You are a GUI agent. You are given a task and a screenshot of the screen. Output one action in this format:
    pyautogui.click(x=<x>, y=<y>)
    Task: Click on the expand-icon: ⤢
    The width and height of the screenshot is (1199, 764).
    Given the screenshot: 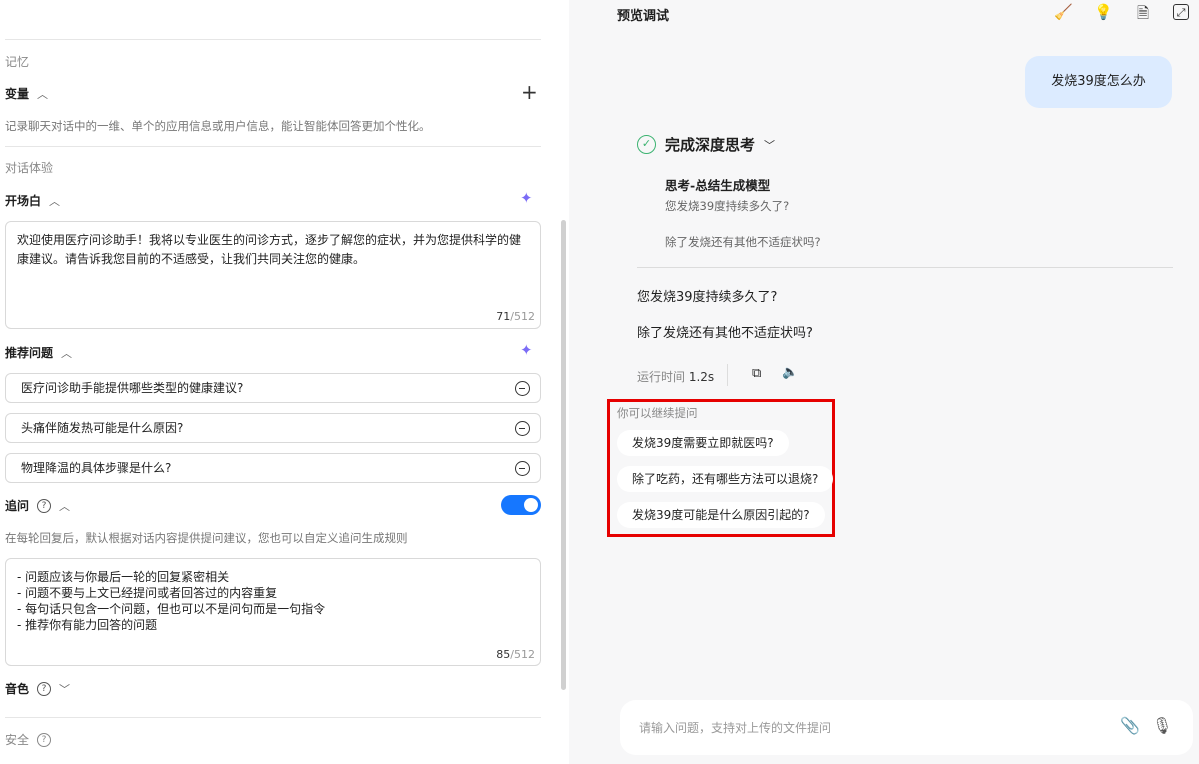 What is the action you would take?
    pyautogui.click(x=1181, y=12)
    